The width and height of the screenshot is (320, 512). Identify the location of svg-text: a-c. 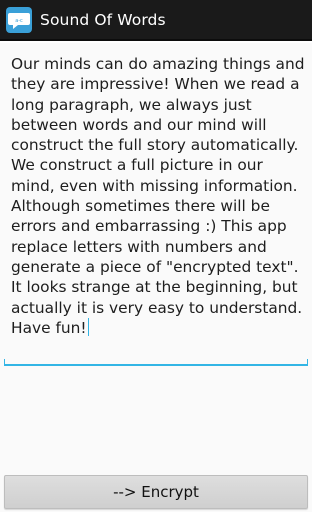
(19, 21).